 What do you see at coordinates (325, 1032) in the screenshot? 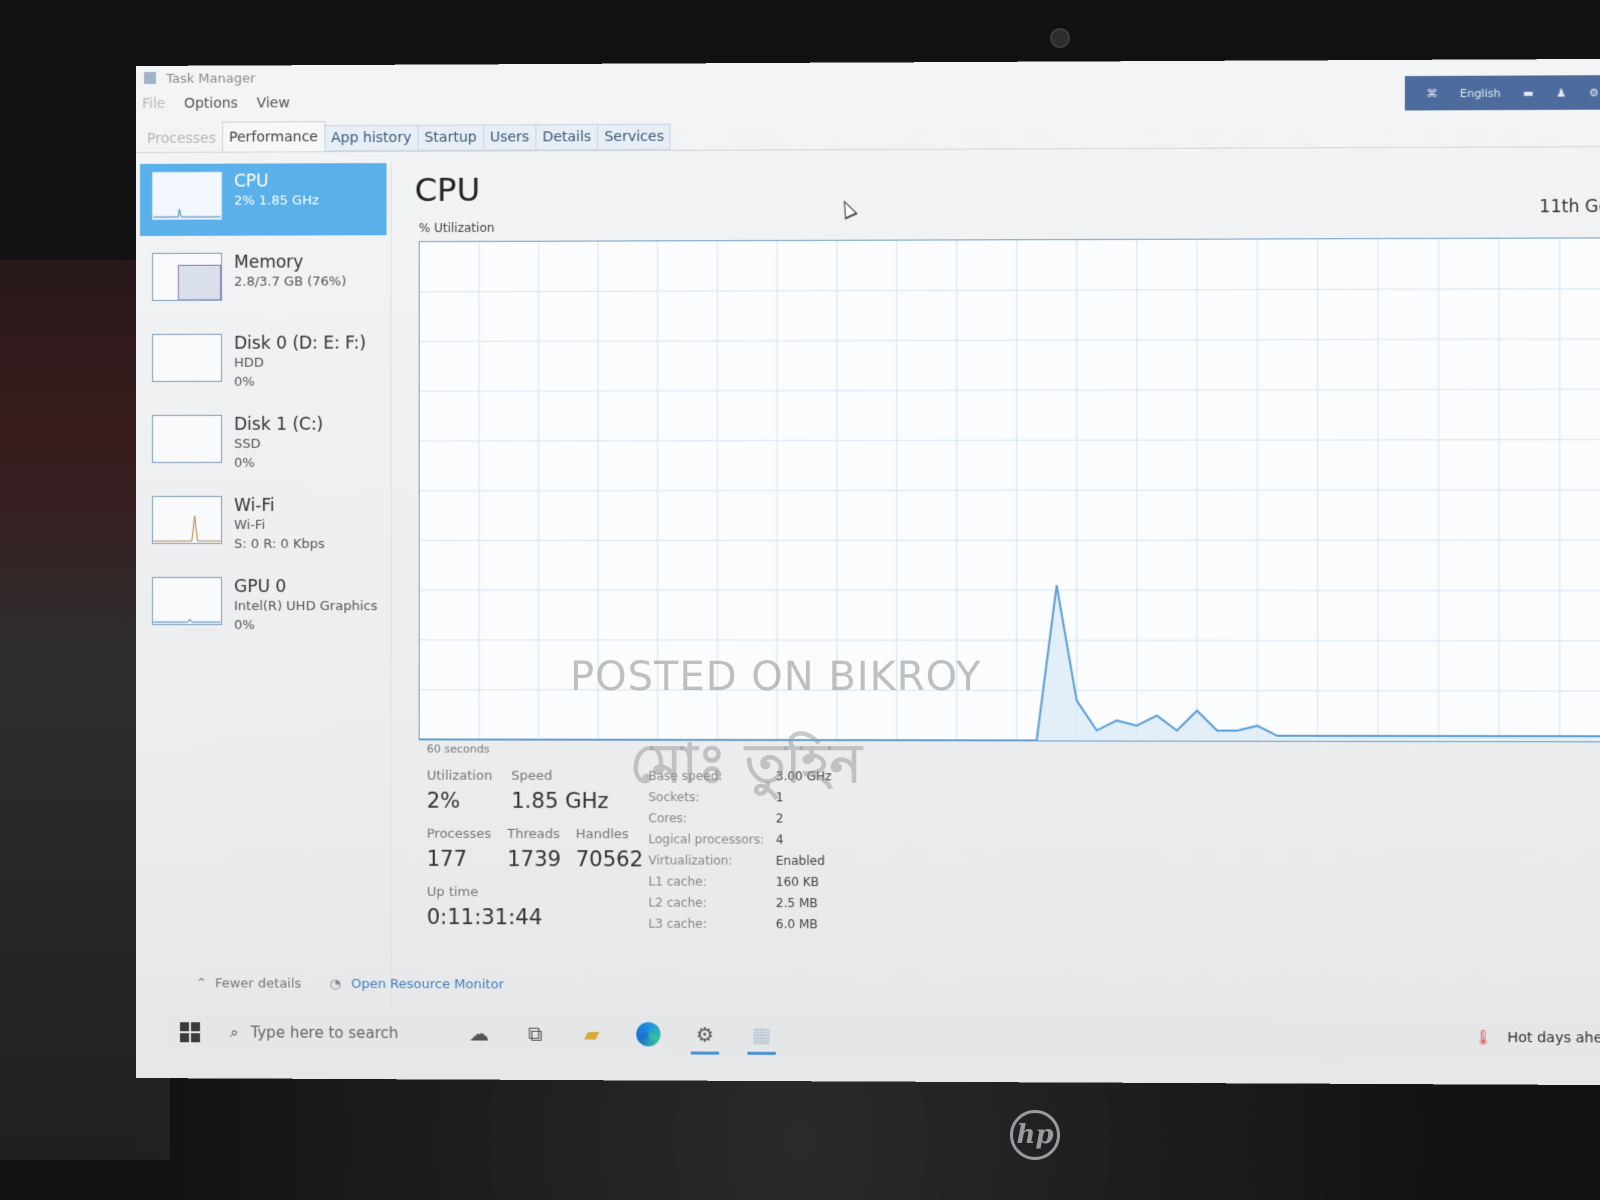
I see `search-placeholder: Type here to search` at bounding box center [325, 1032].